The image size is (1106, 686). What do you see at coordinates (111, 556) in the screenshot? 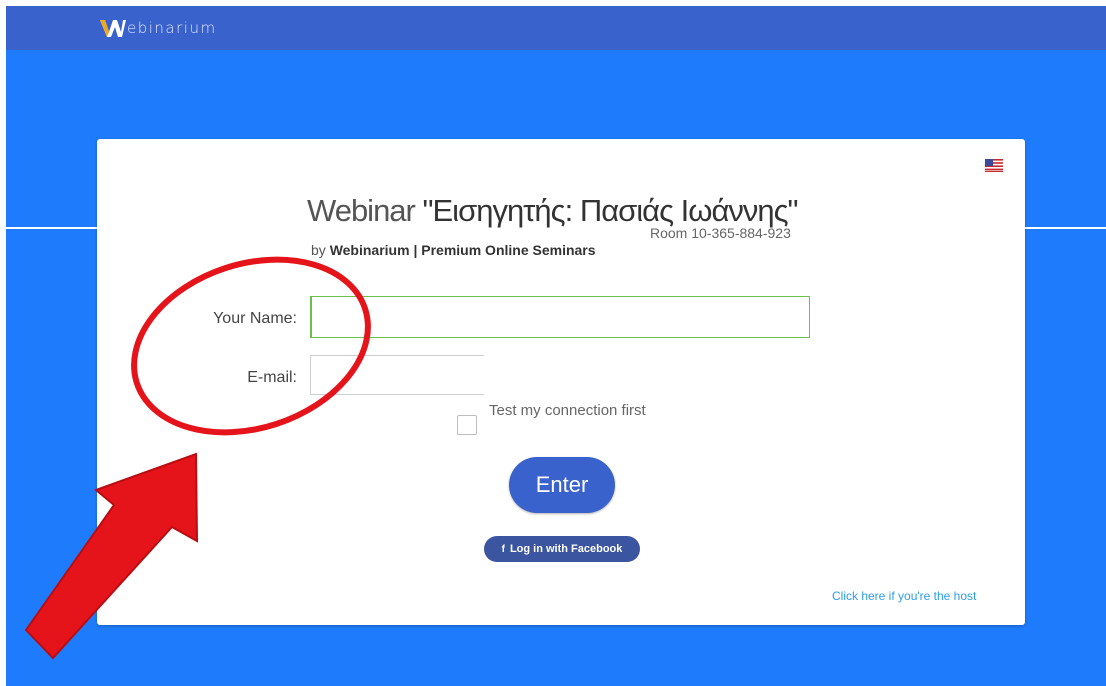
I see `red-arrow-annotation` at bounding box center [111, 556].